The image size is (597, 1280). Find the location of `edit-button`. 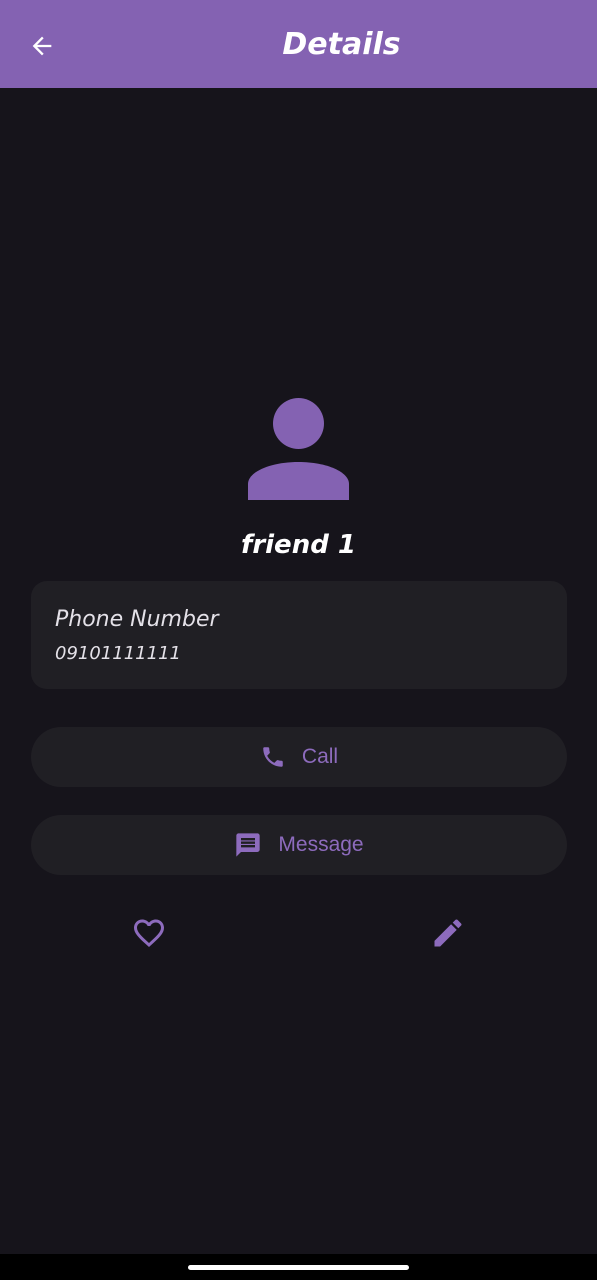

edit-button is located at coordinates (448, 933).